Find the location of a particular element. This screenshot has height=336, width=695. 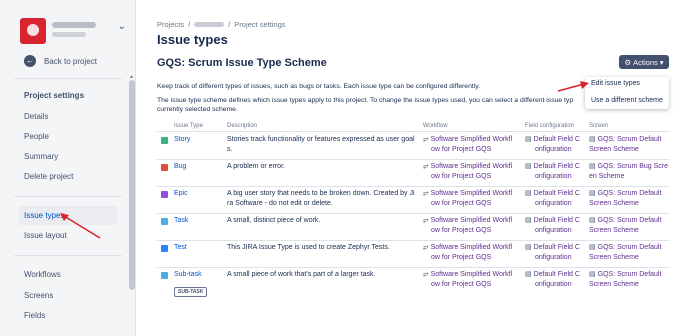

column-header-workflow: Workflow is located at coordinates (435, 126).